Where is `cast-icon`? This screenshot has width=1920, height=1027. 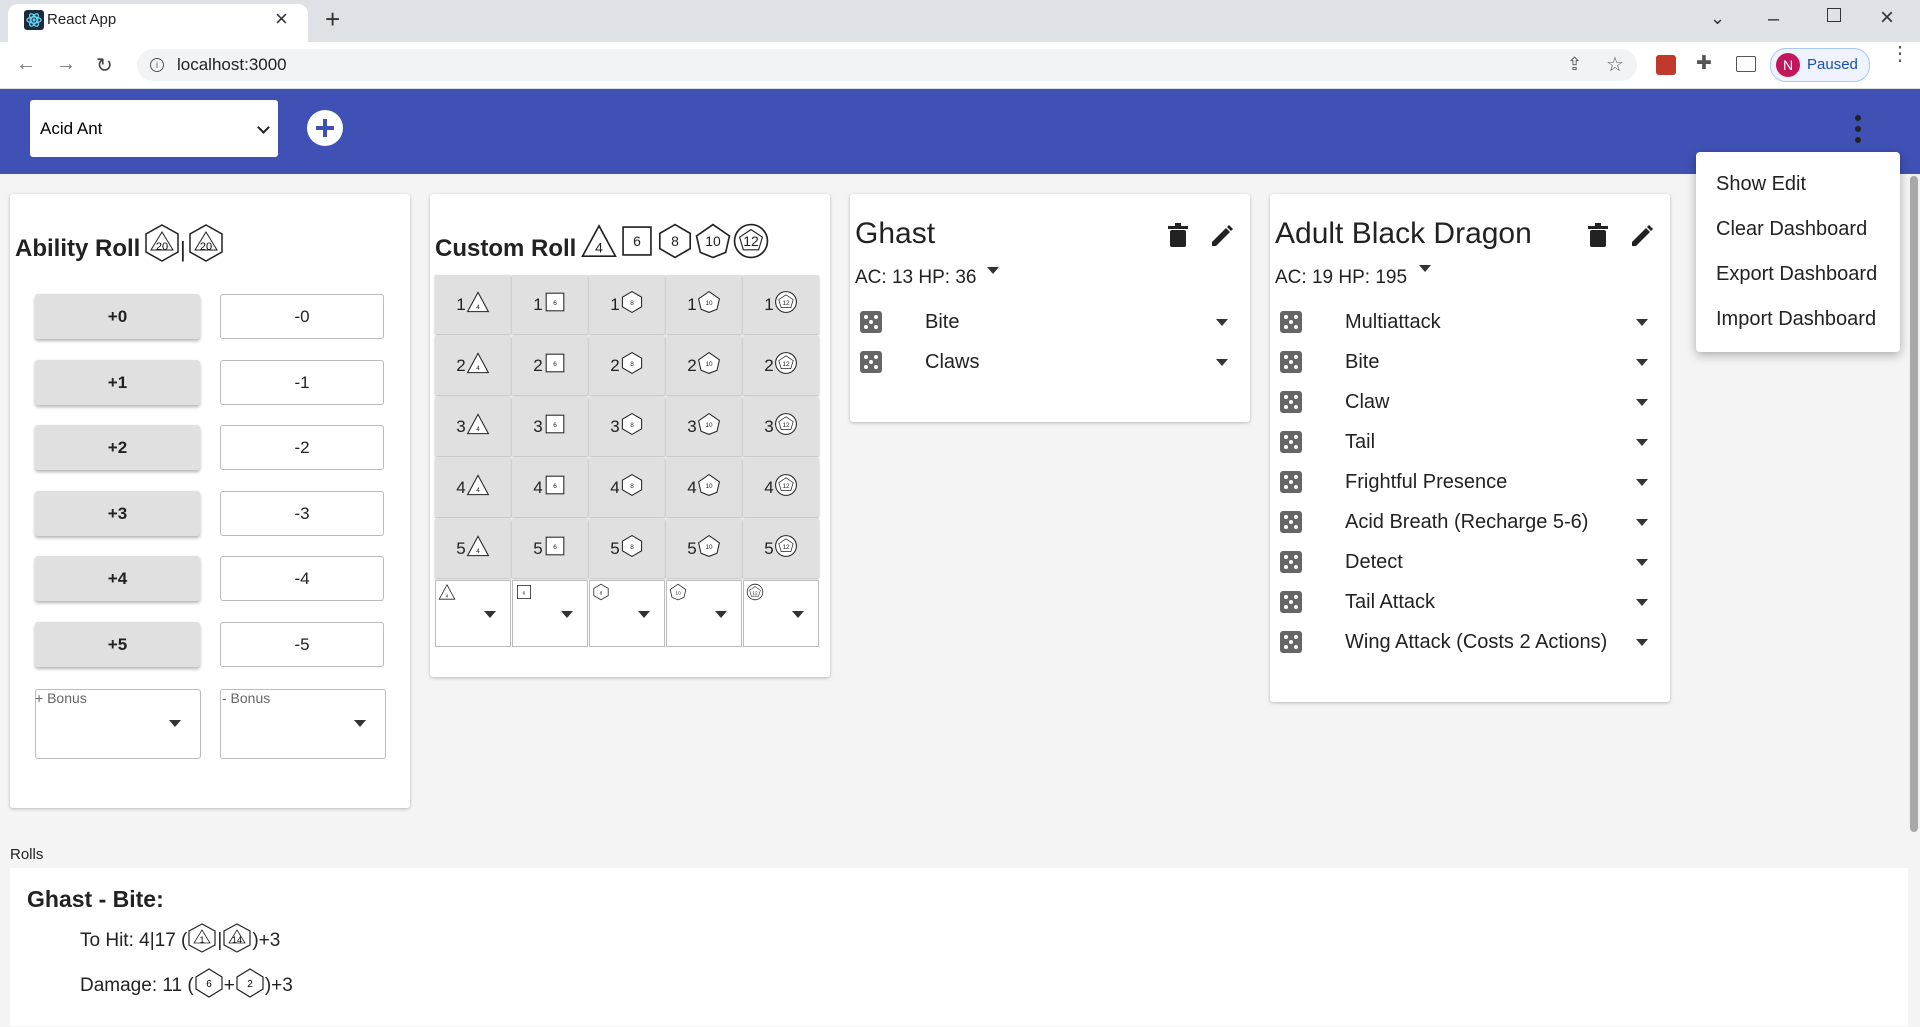
cast-icon is located at coordinates (1746, 64).